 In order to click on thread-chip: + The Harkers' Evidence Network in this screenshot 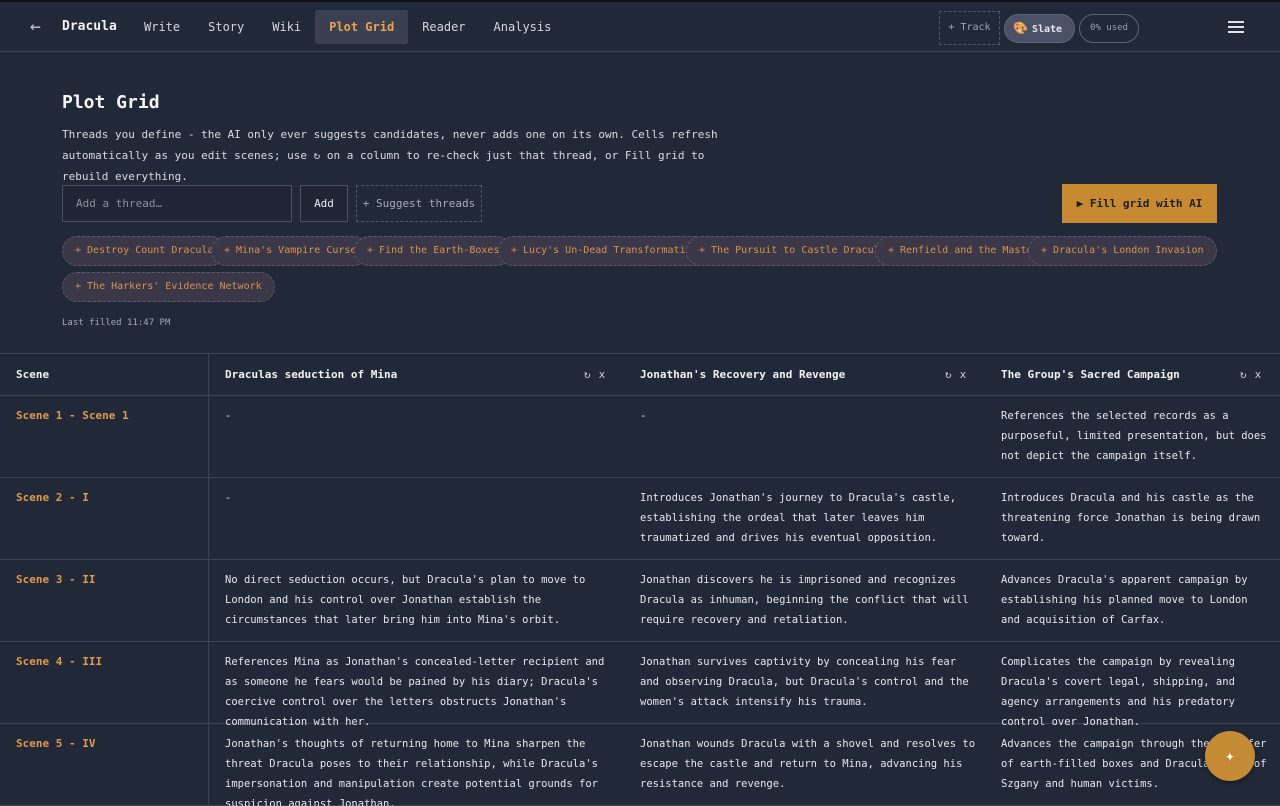, I will do `click(168, 287)`.